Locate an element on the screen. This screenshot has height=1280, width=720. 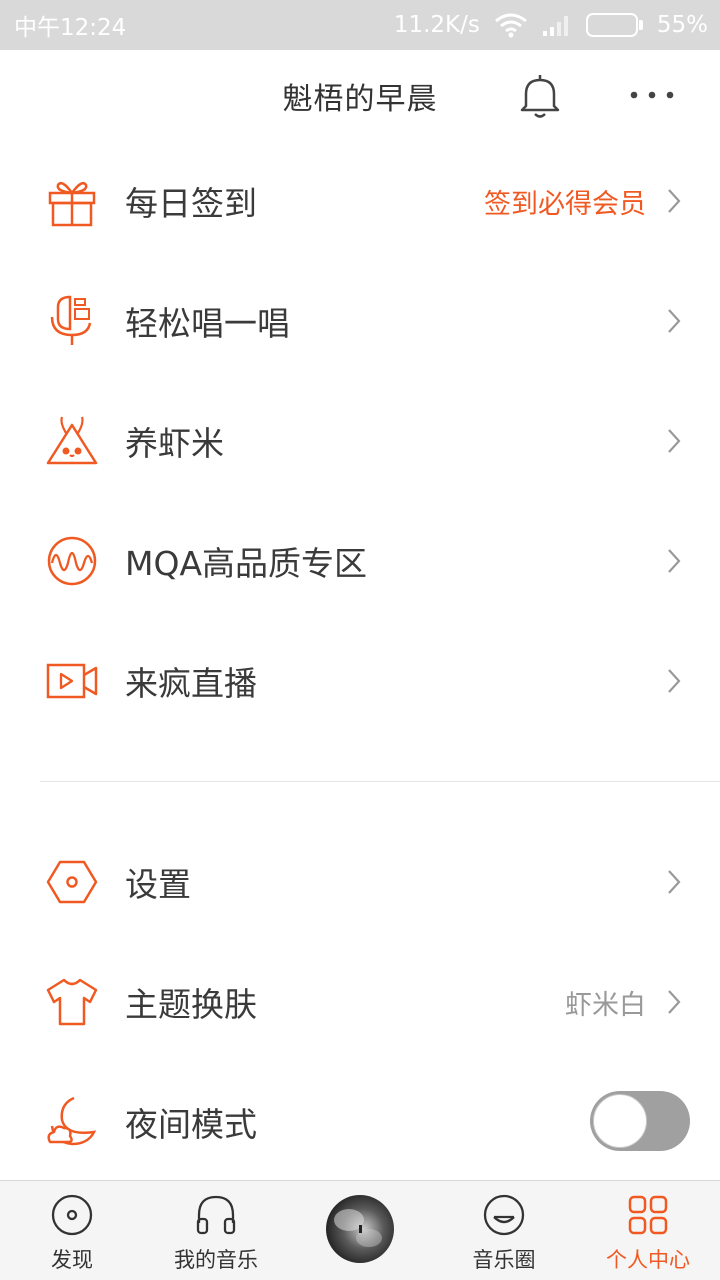
tab-profile: 个人中心 is located at coordinates (648, 1230).